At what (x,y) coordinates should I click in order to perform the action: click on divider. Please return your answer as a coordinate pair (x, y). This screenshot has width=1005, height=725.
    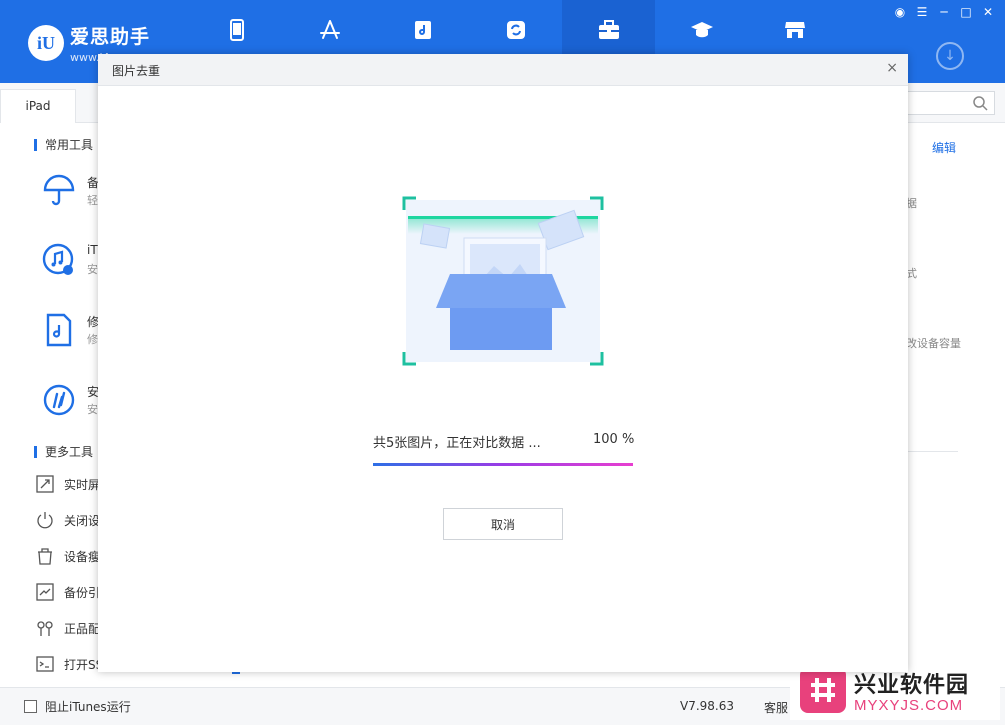
    Looking at the image, I should click on (929, 451).